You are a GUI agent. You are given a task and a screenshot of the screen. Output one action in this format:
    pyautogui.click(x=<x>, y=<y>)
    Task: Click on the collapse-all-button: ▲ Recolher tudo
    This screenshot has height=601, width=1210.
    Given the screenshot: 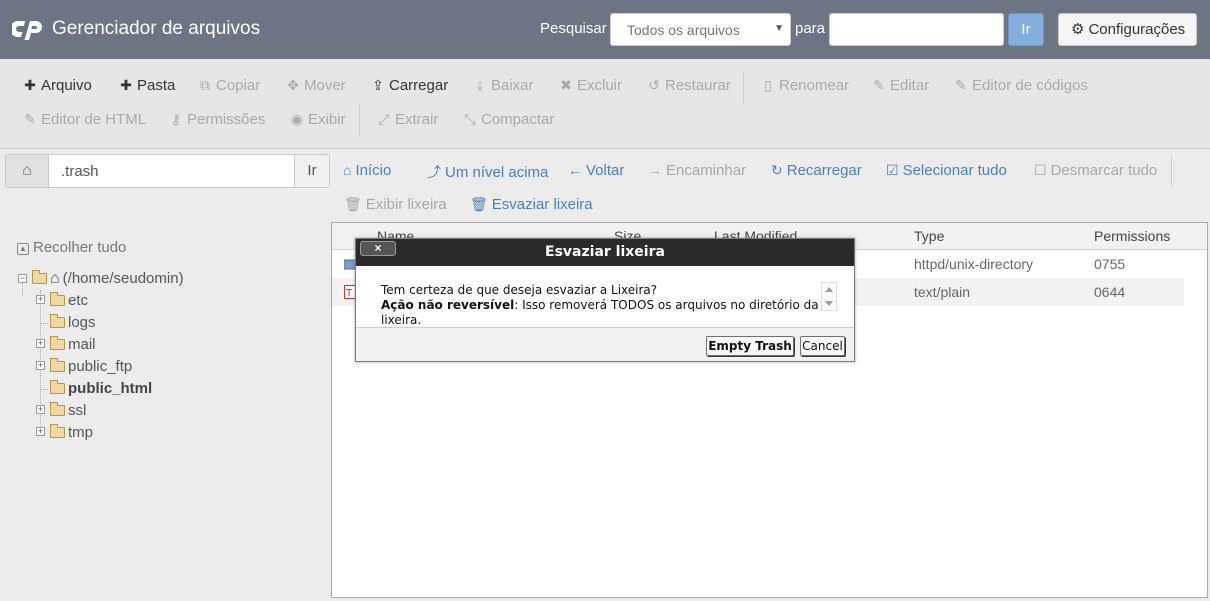 What is the action you would take?
    pyautogui.click(x=71, y=247)
    